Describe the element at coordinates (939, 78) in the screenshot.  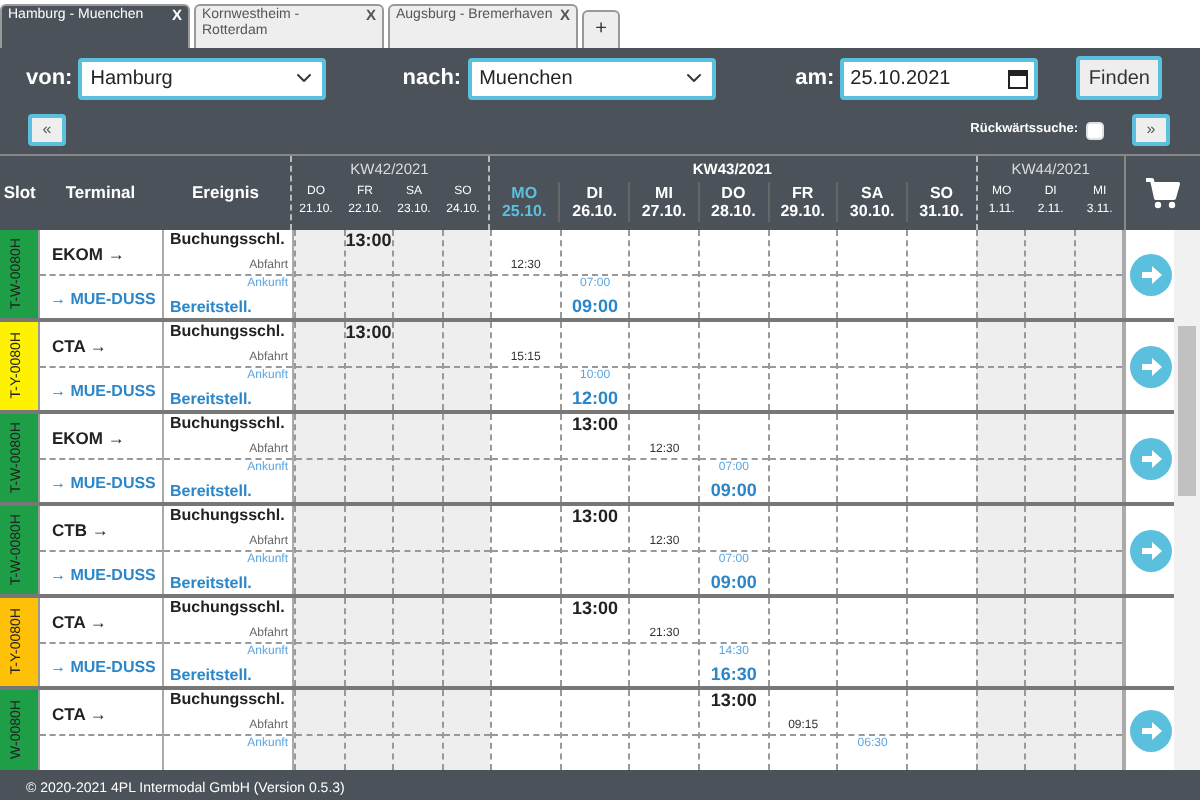
I see `date-field: 25.10.2021` at that location.